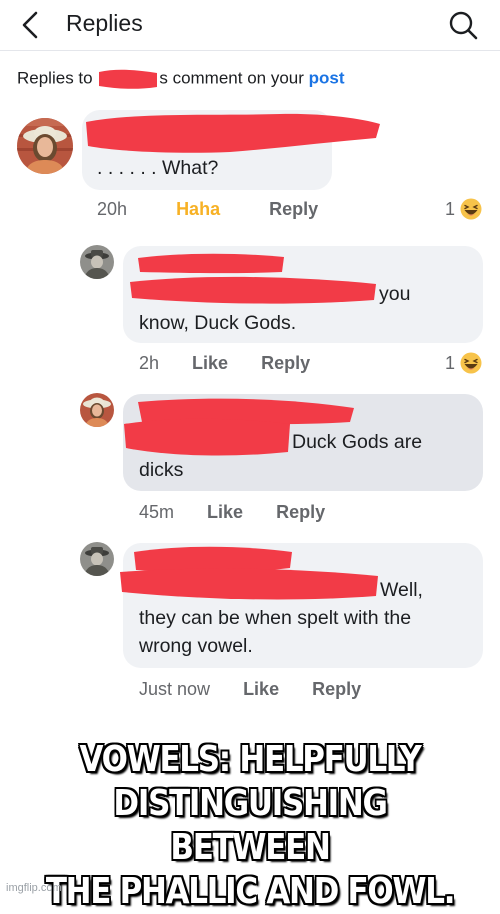  I want to click on context-suffix: s comment on your, so click(231, 78).